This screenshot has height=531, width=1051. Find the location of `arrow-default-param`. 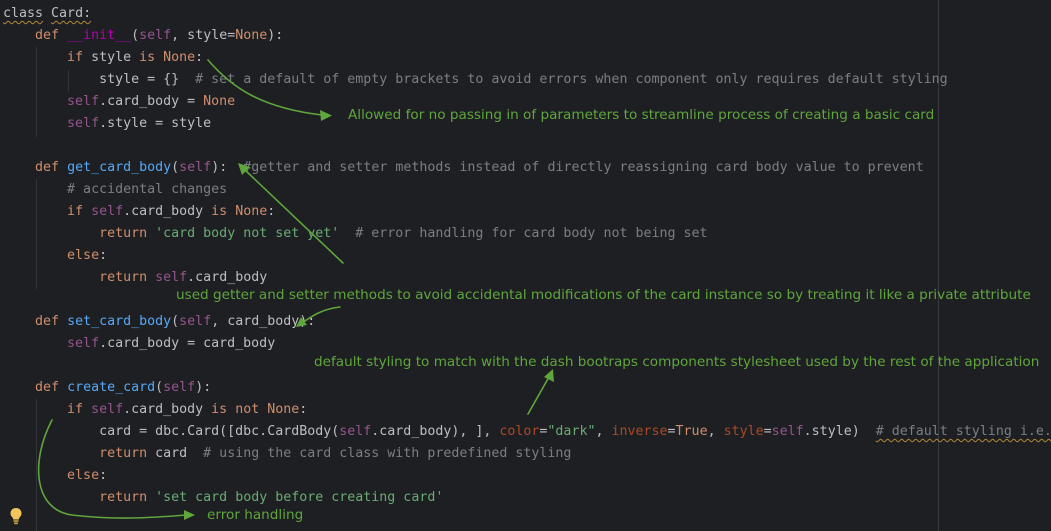

arrow-default-param is located at coordinates (265, 87).